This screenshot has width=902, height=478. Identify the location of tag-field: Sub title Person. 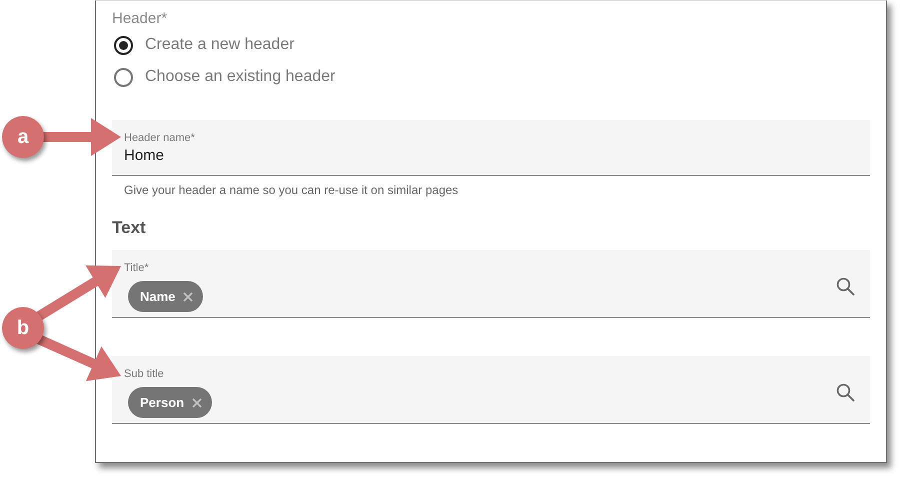
(491, 390).